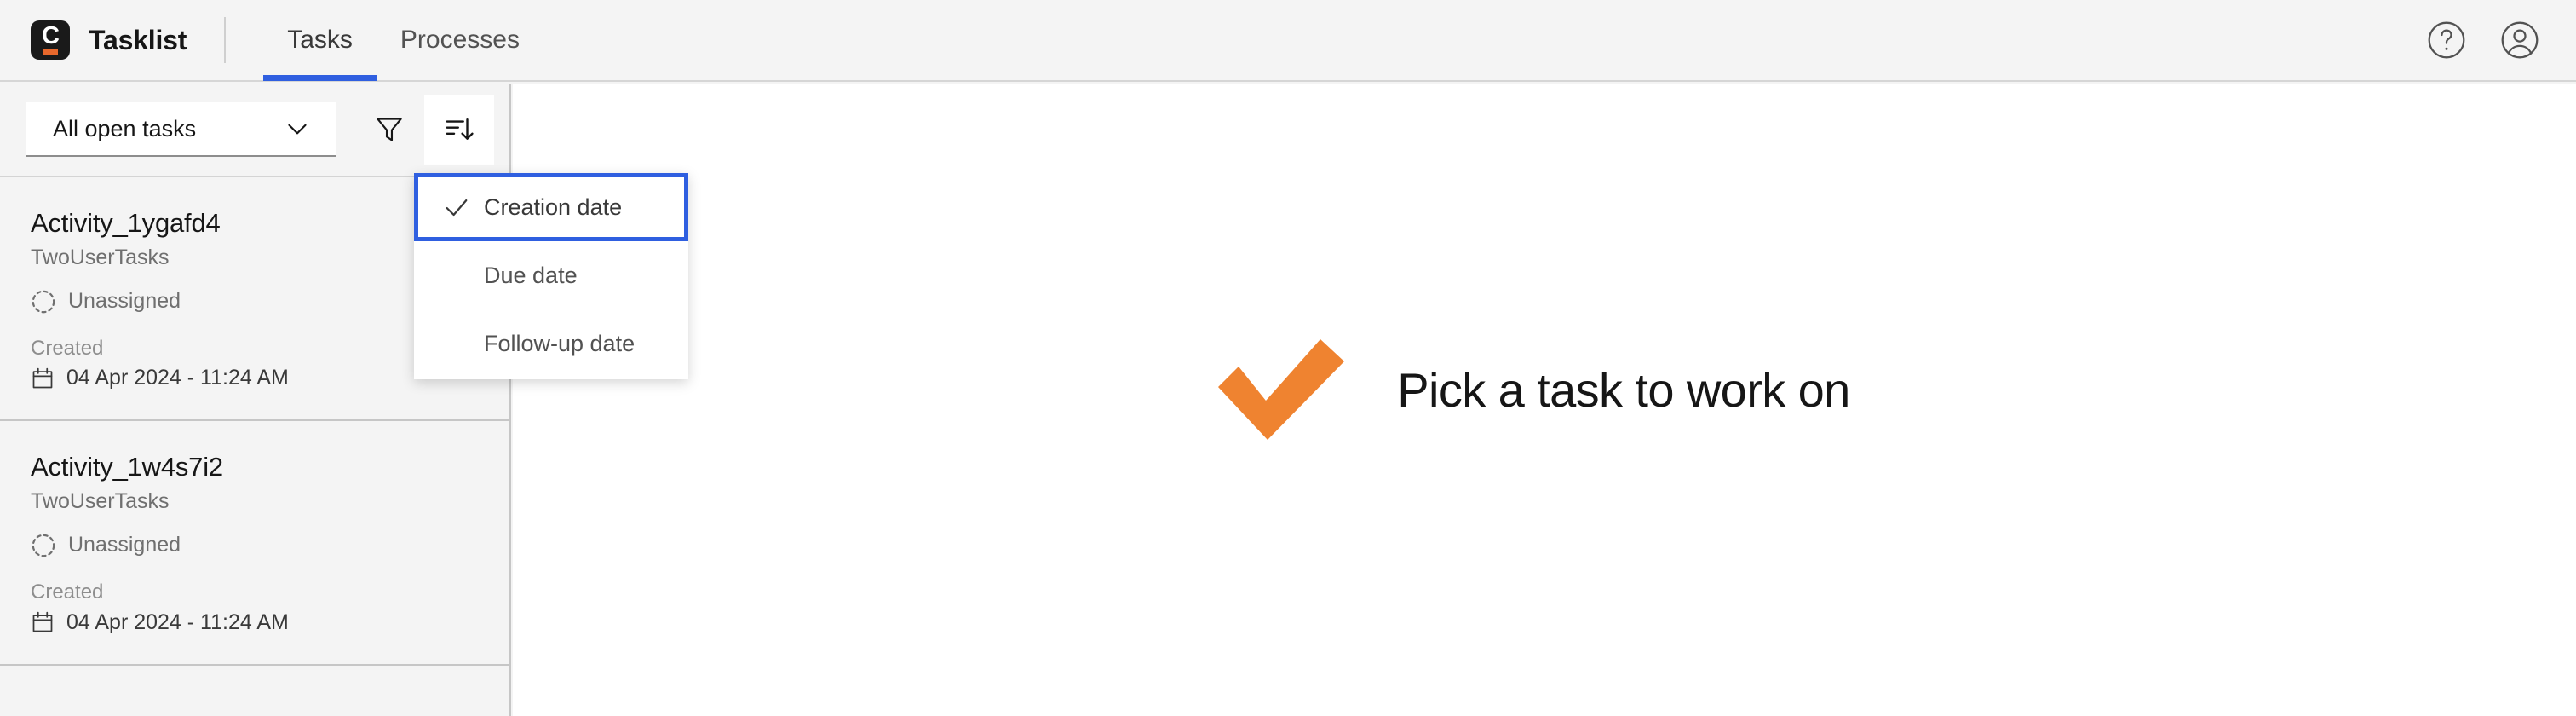 The width and height of the screenshot is (2576, 716). I want to click on sort-option-due-date: Due date, so click(551, 275).